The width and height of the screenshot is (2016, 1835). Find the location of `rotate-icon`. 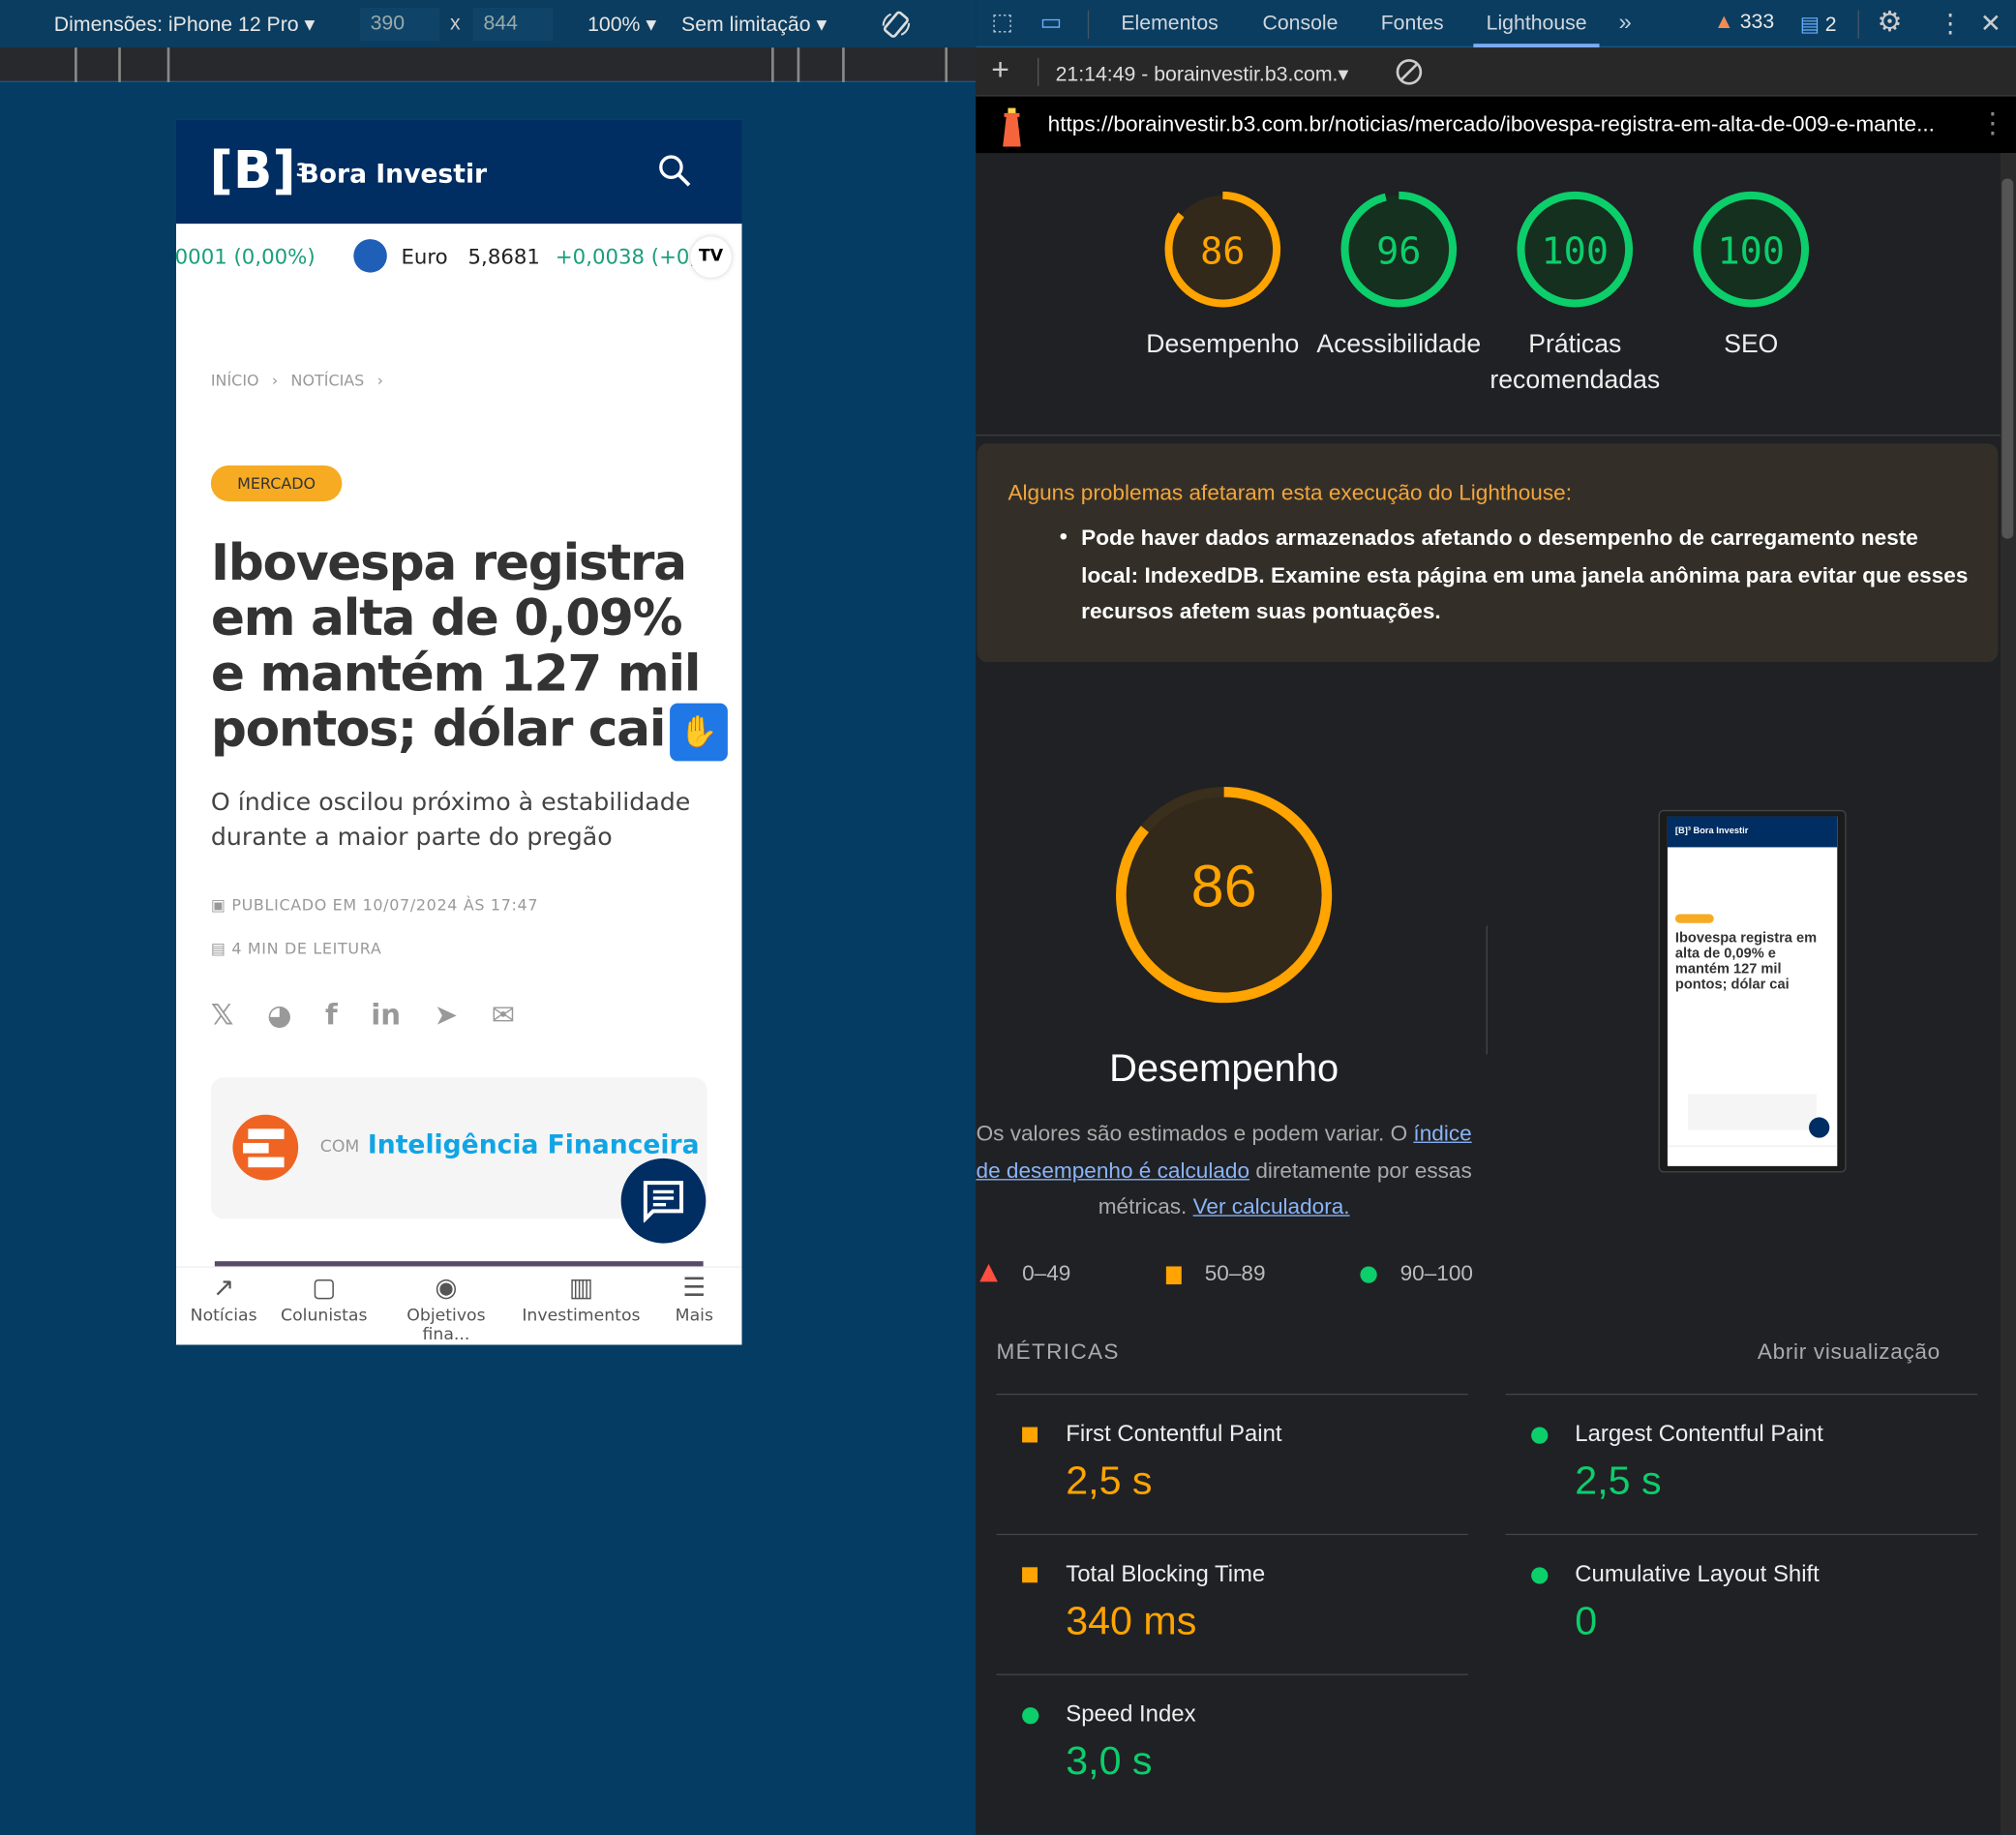

rotate-icon is located at coordinates (897, 25).